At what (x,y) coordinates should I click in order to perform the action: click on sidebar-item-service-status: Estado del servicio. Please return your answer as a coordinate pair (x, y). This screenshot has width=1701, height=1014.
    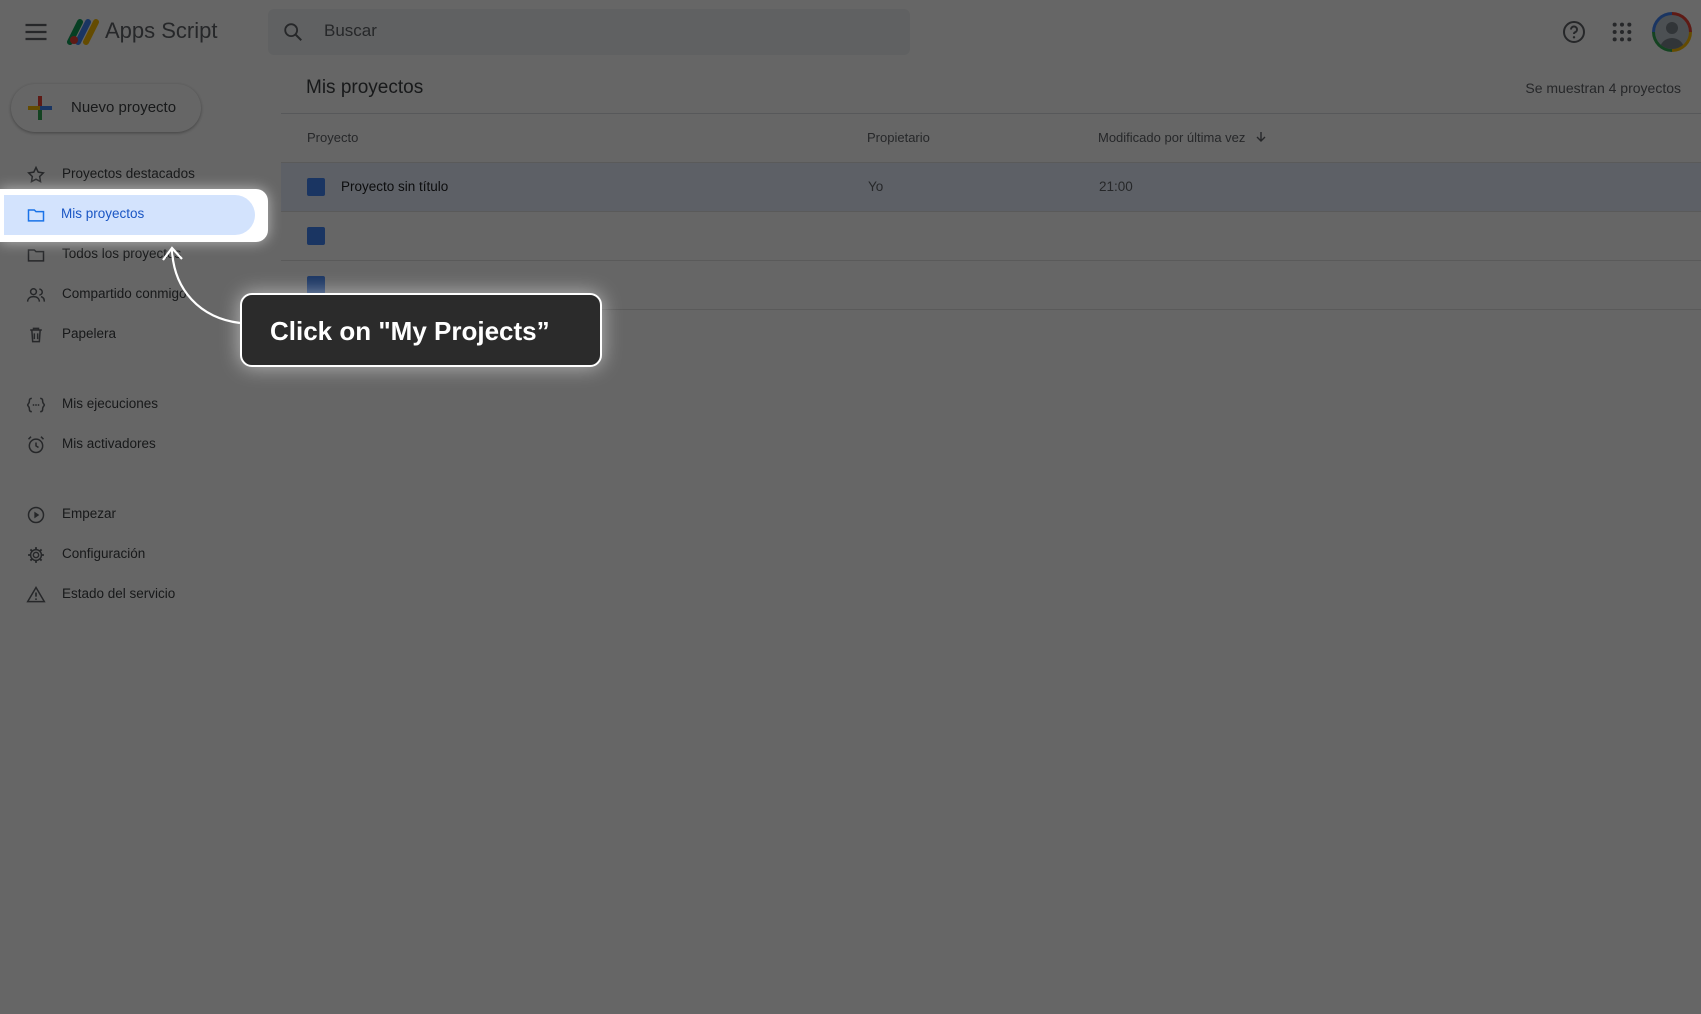
    Looking at the image, I should click on (128, 595).